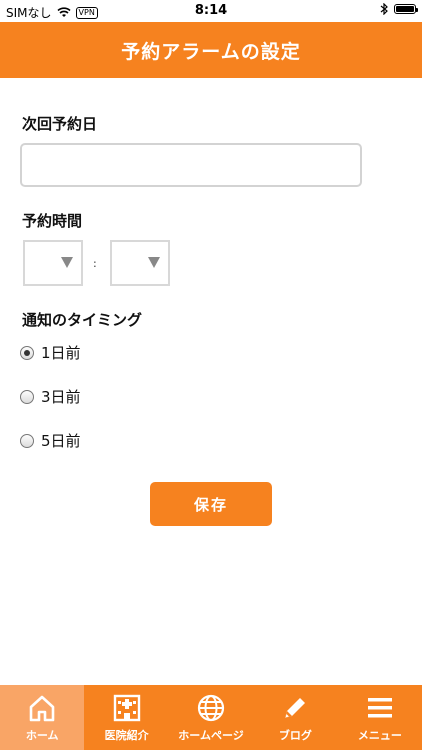 This screenshot has height=750, width=422. I want to click on radio-label: 5日前, so click(61, 441).